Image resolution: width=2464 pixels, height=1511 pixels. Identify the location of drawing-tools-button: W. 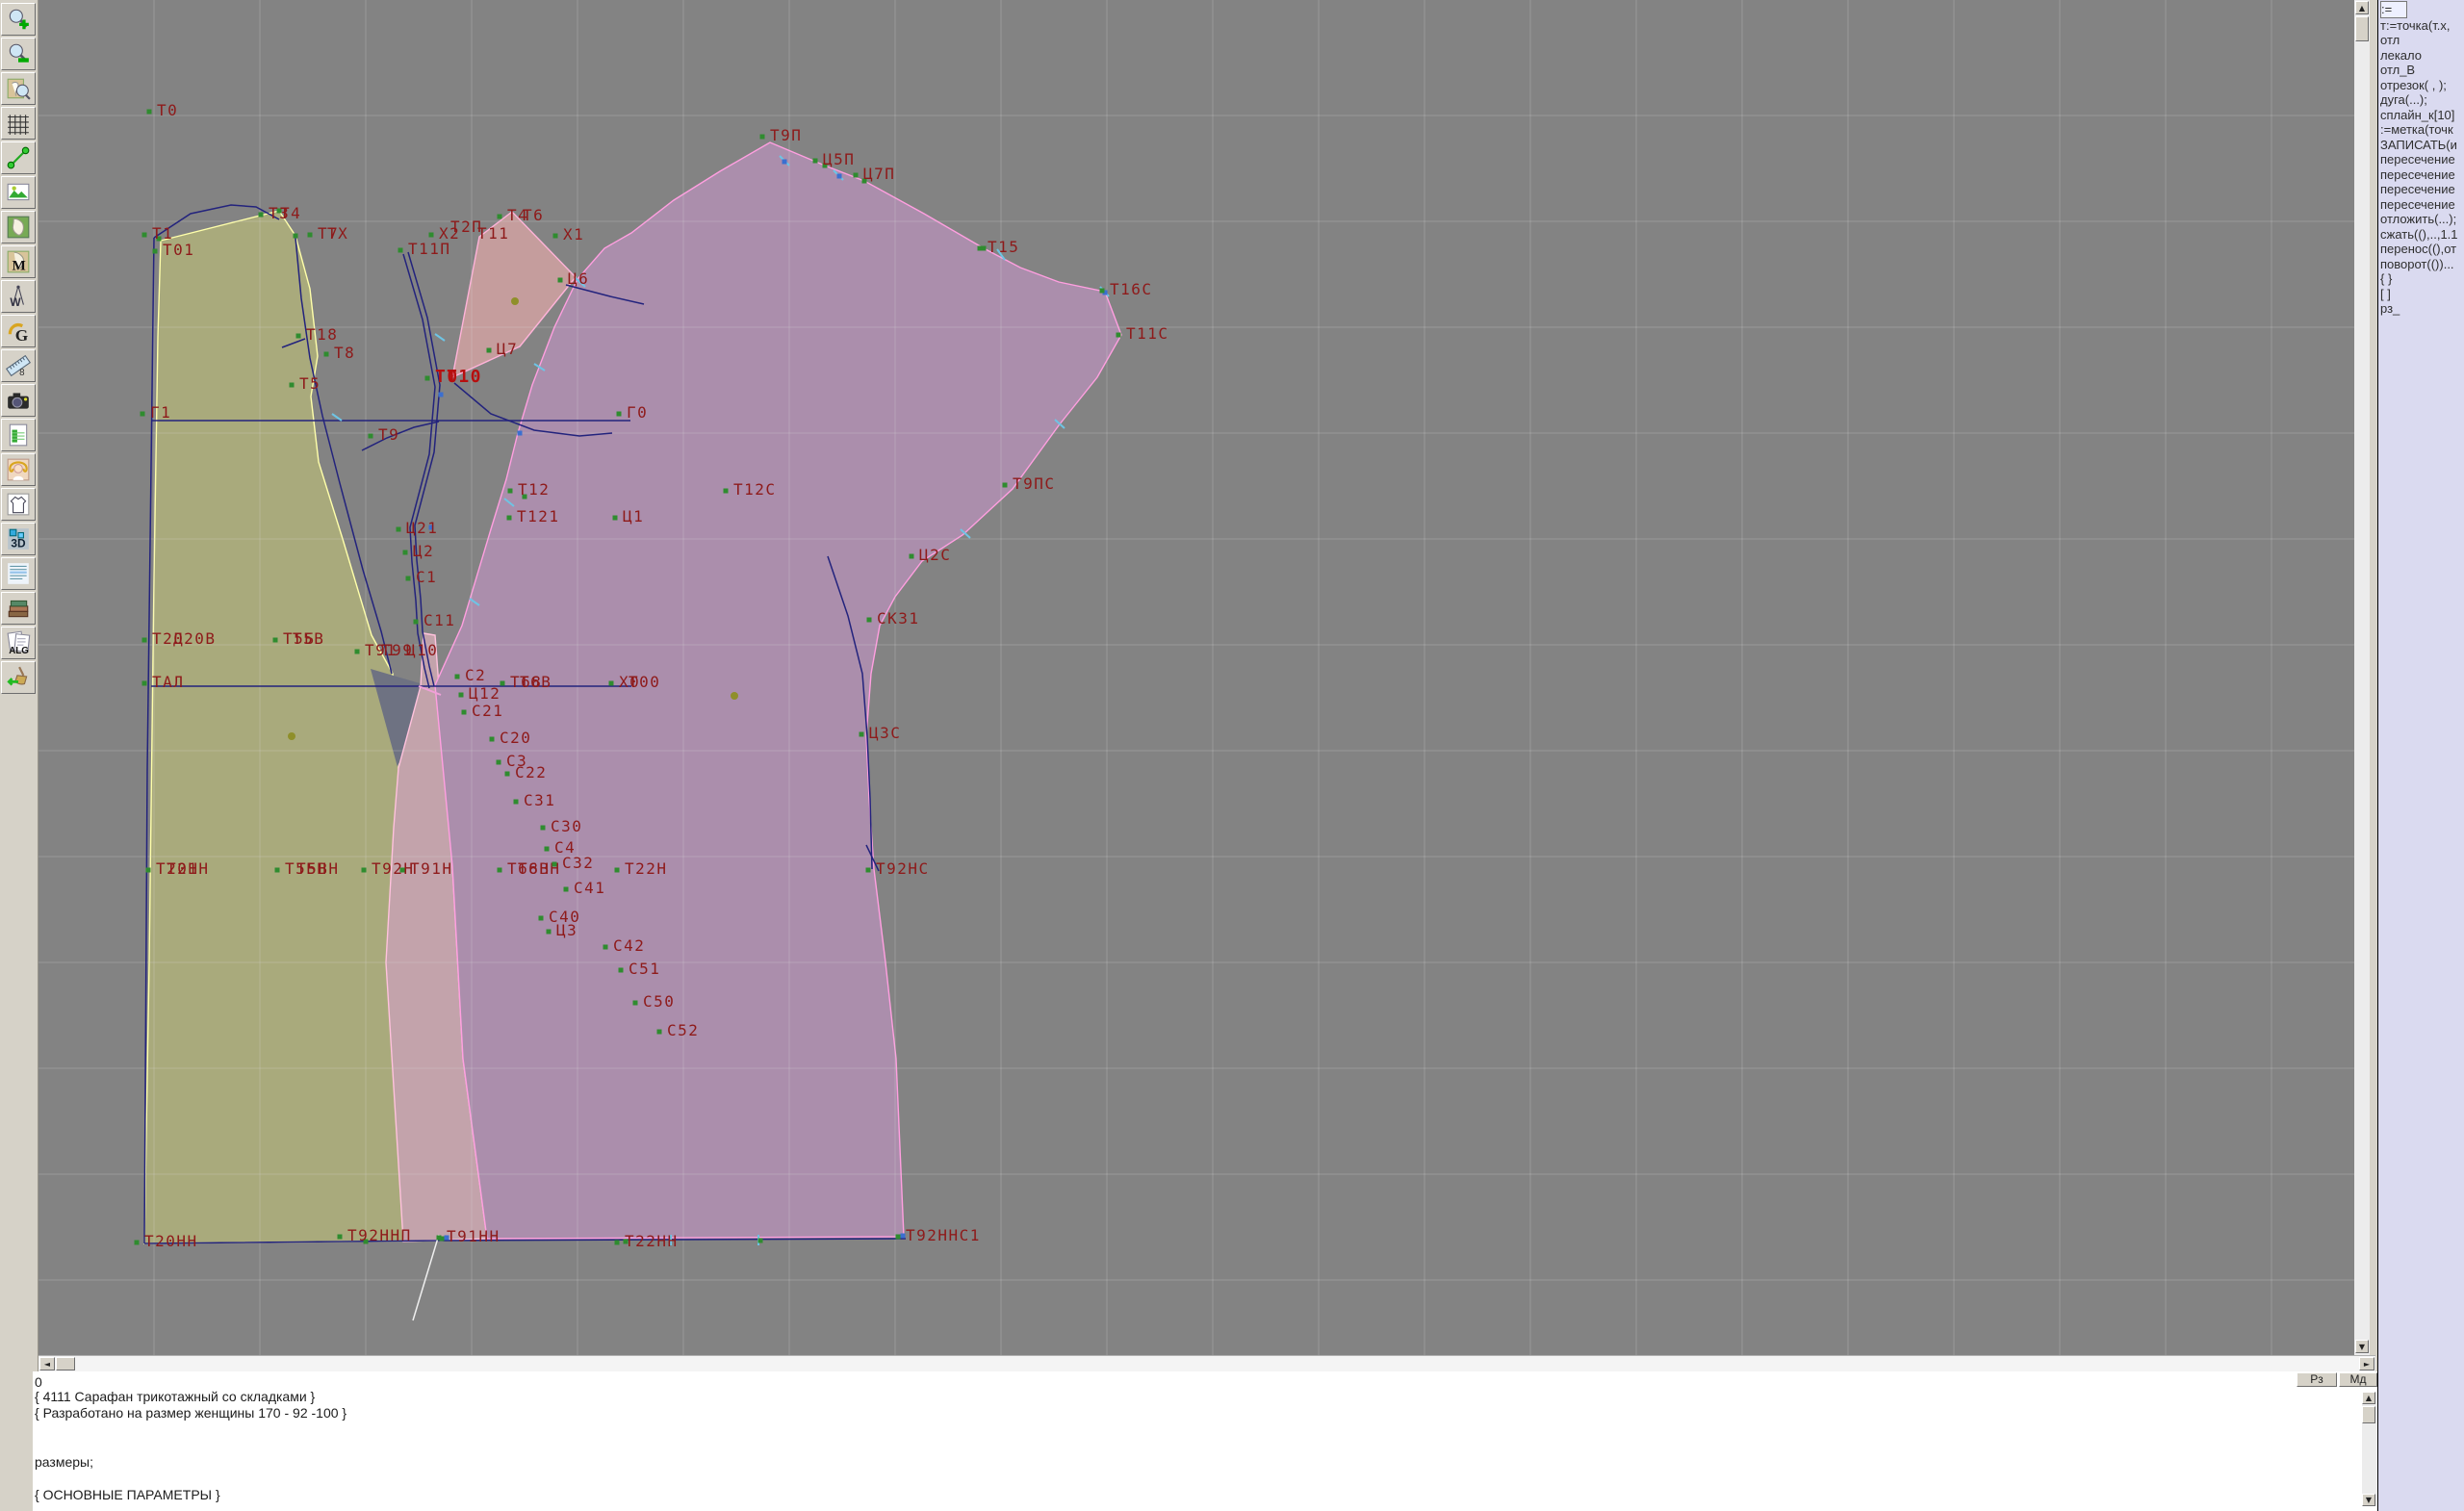
(18, 296).